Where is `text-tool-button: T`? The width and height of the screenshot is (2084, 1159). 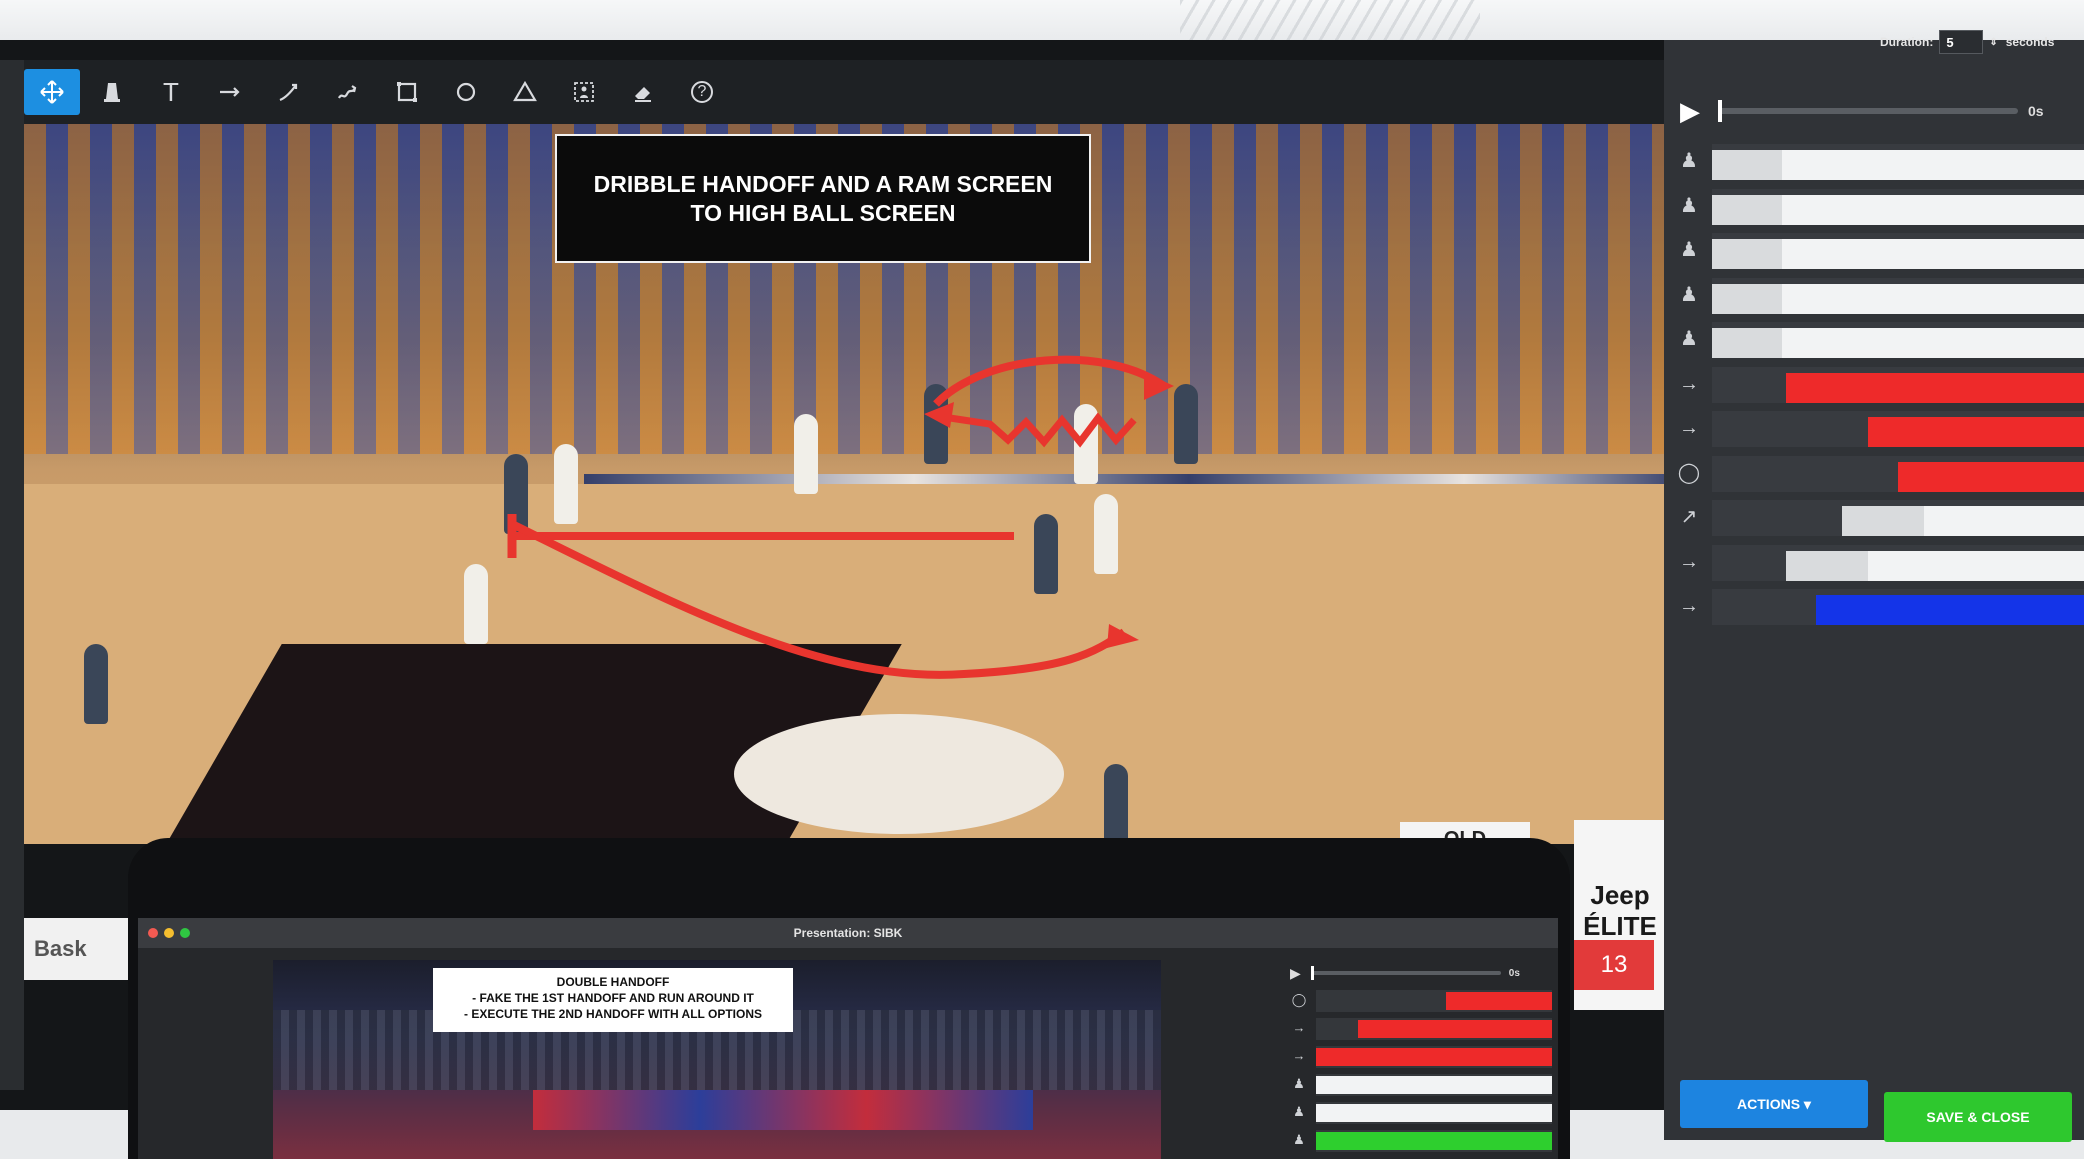
text-tool-button: T is located at coordinates (171, 92).